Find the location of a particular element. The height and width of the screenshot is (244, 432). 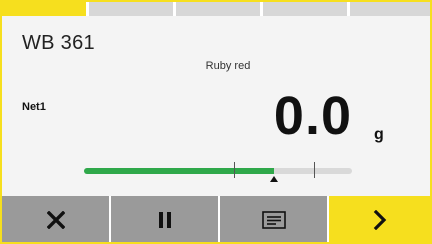

upper-tolerance-mark is located at coordinates (315, 170).